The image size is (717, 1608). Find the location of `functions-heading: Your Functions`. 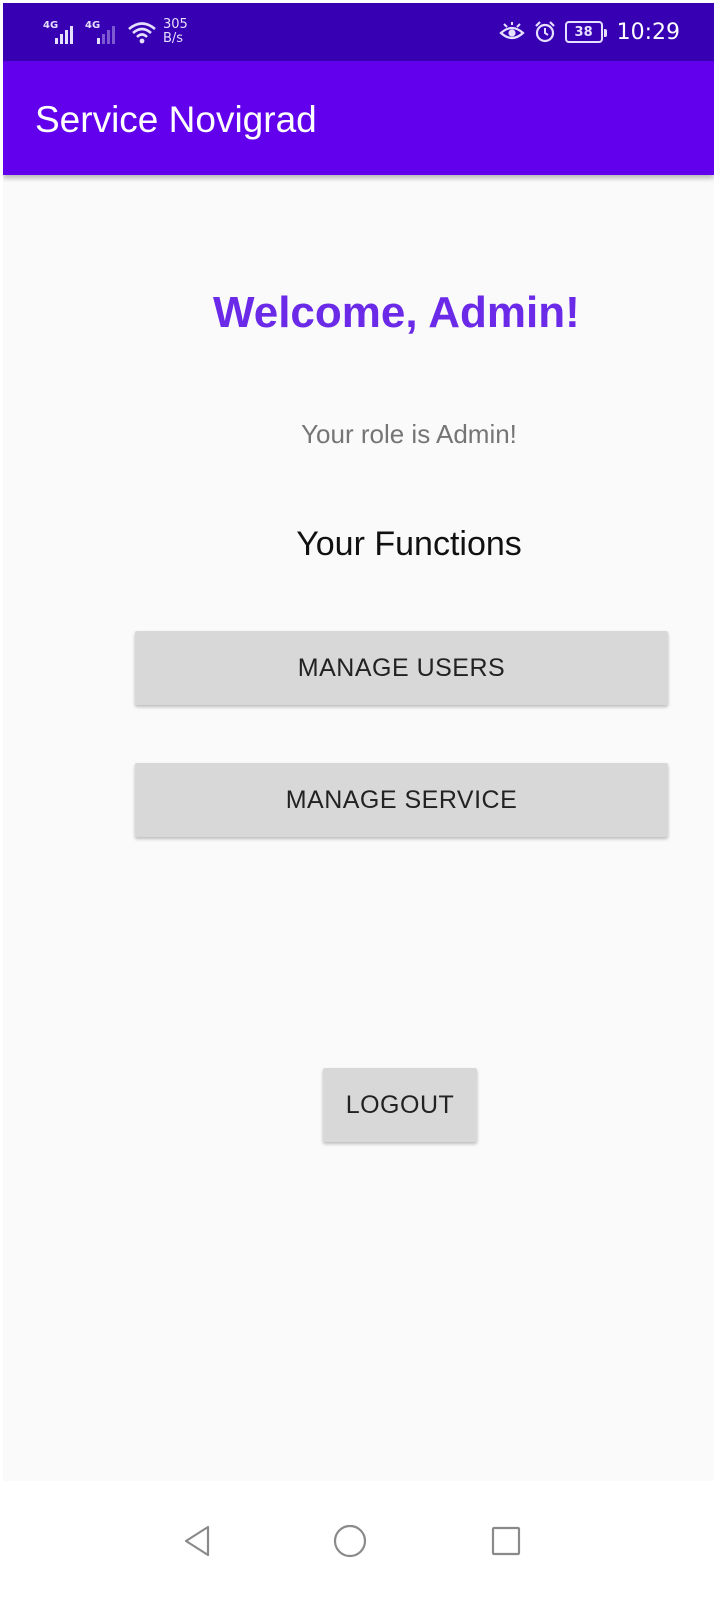

functions-heading: Your Functions is located at coordinates (409, 544).